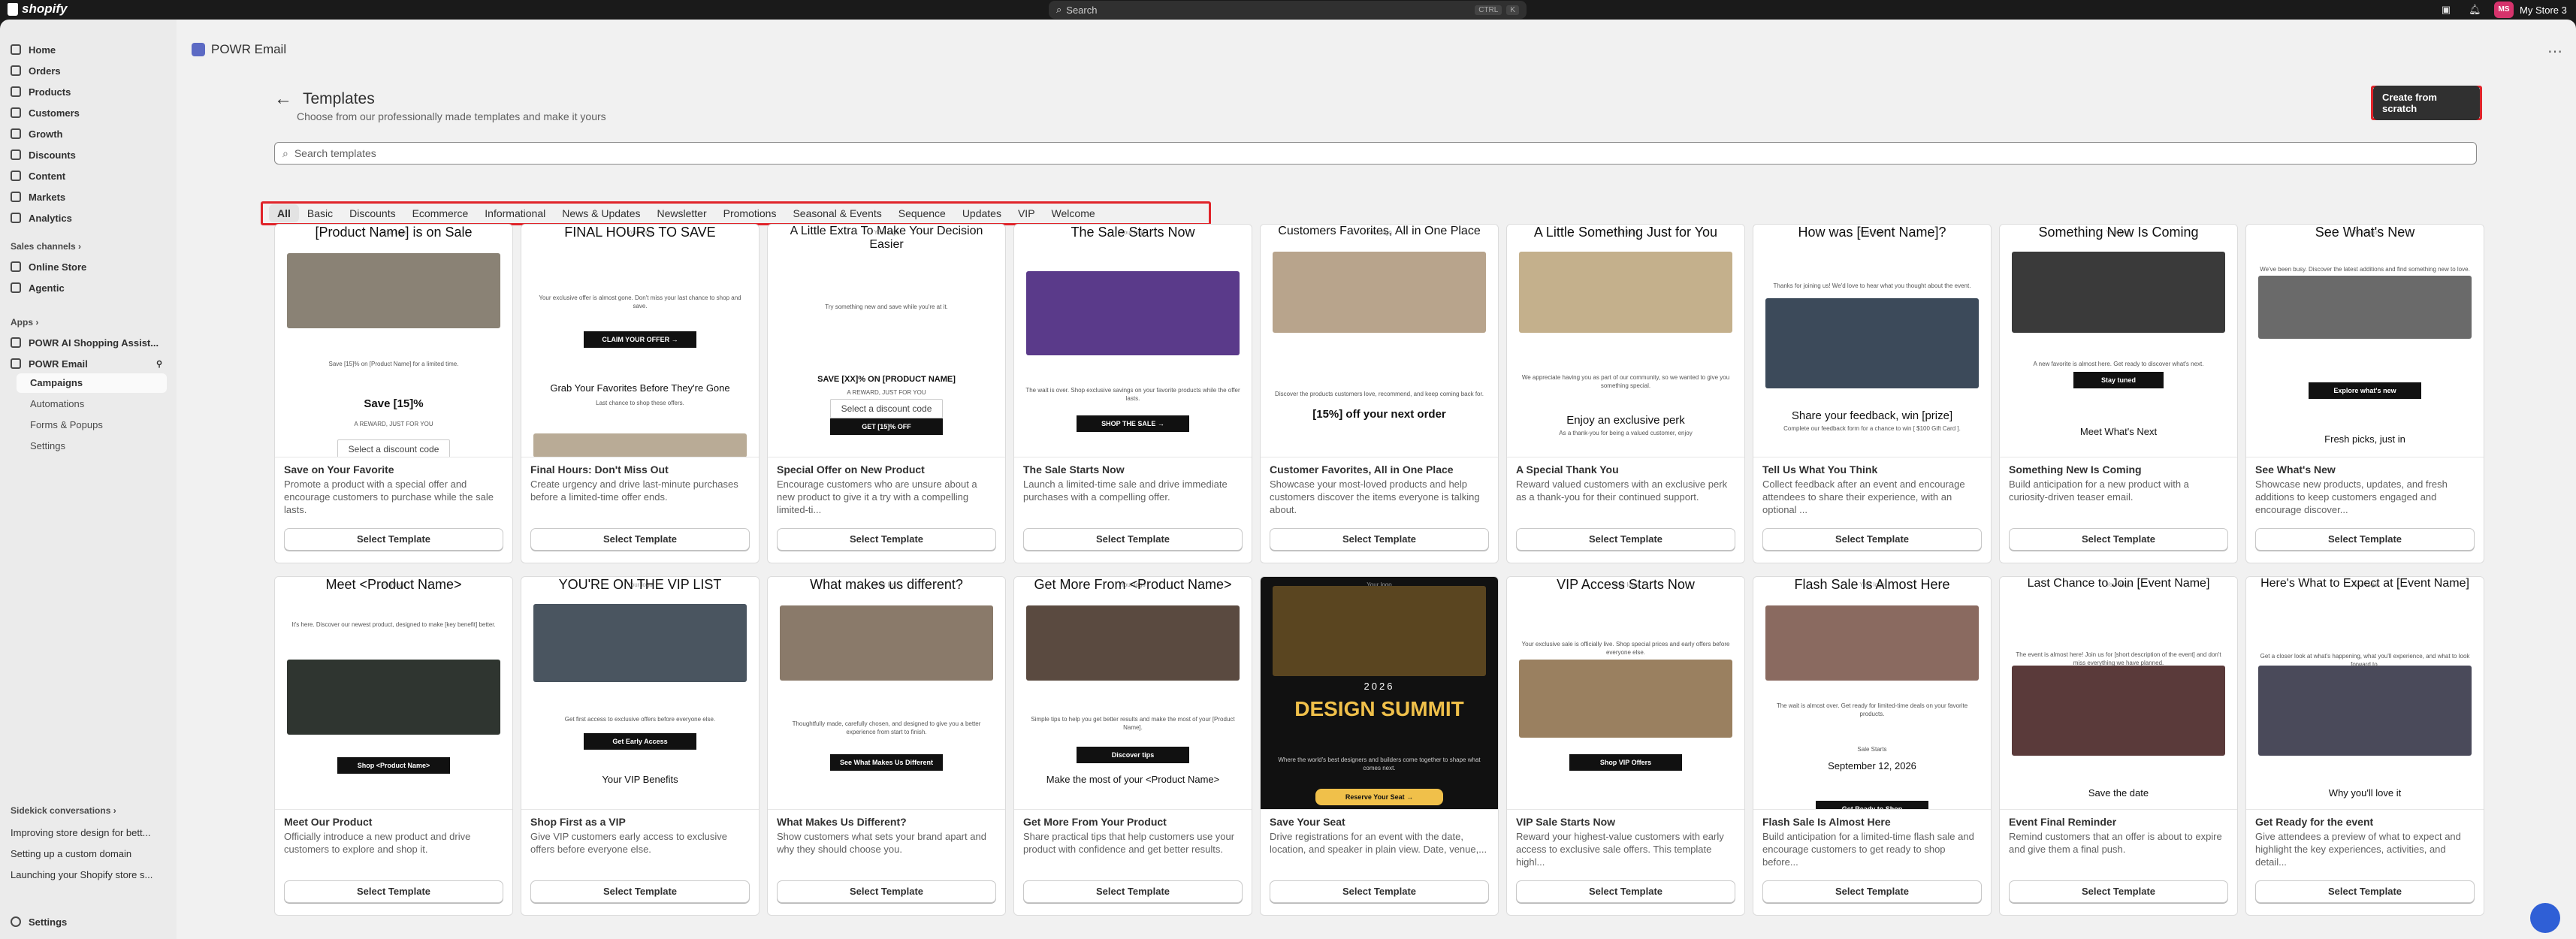  I want to click on chat-icon, so click(2545, 918).